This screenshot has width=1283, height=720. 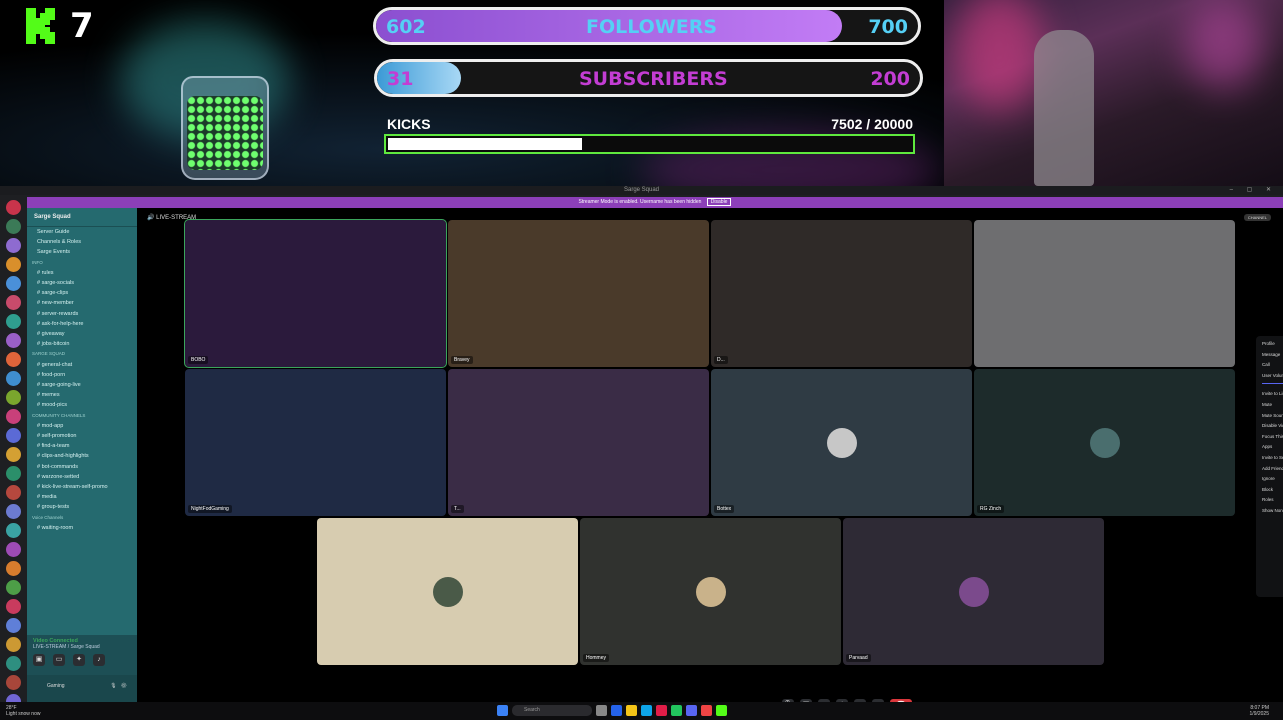 What do you see at coordinates (973, 591) in the screenshot?
I see `participant-tile: Parvaad` at bounding box center [973, 591].